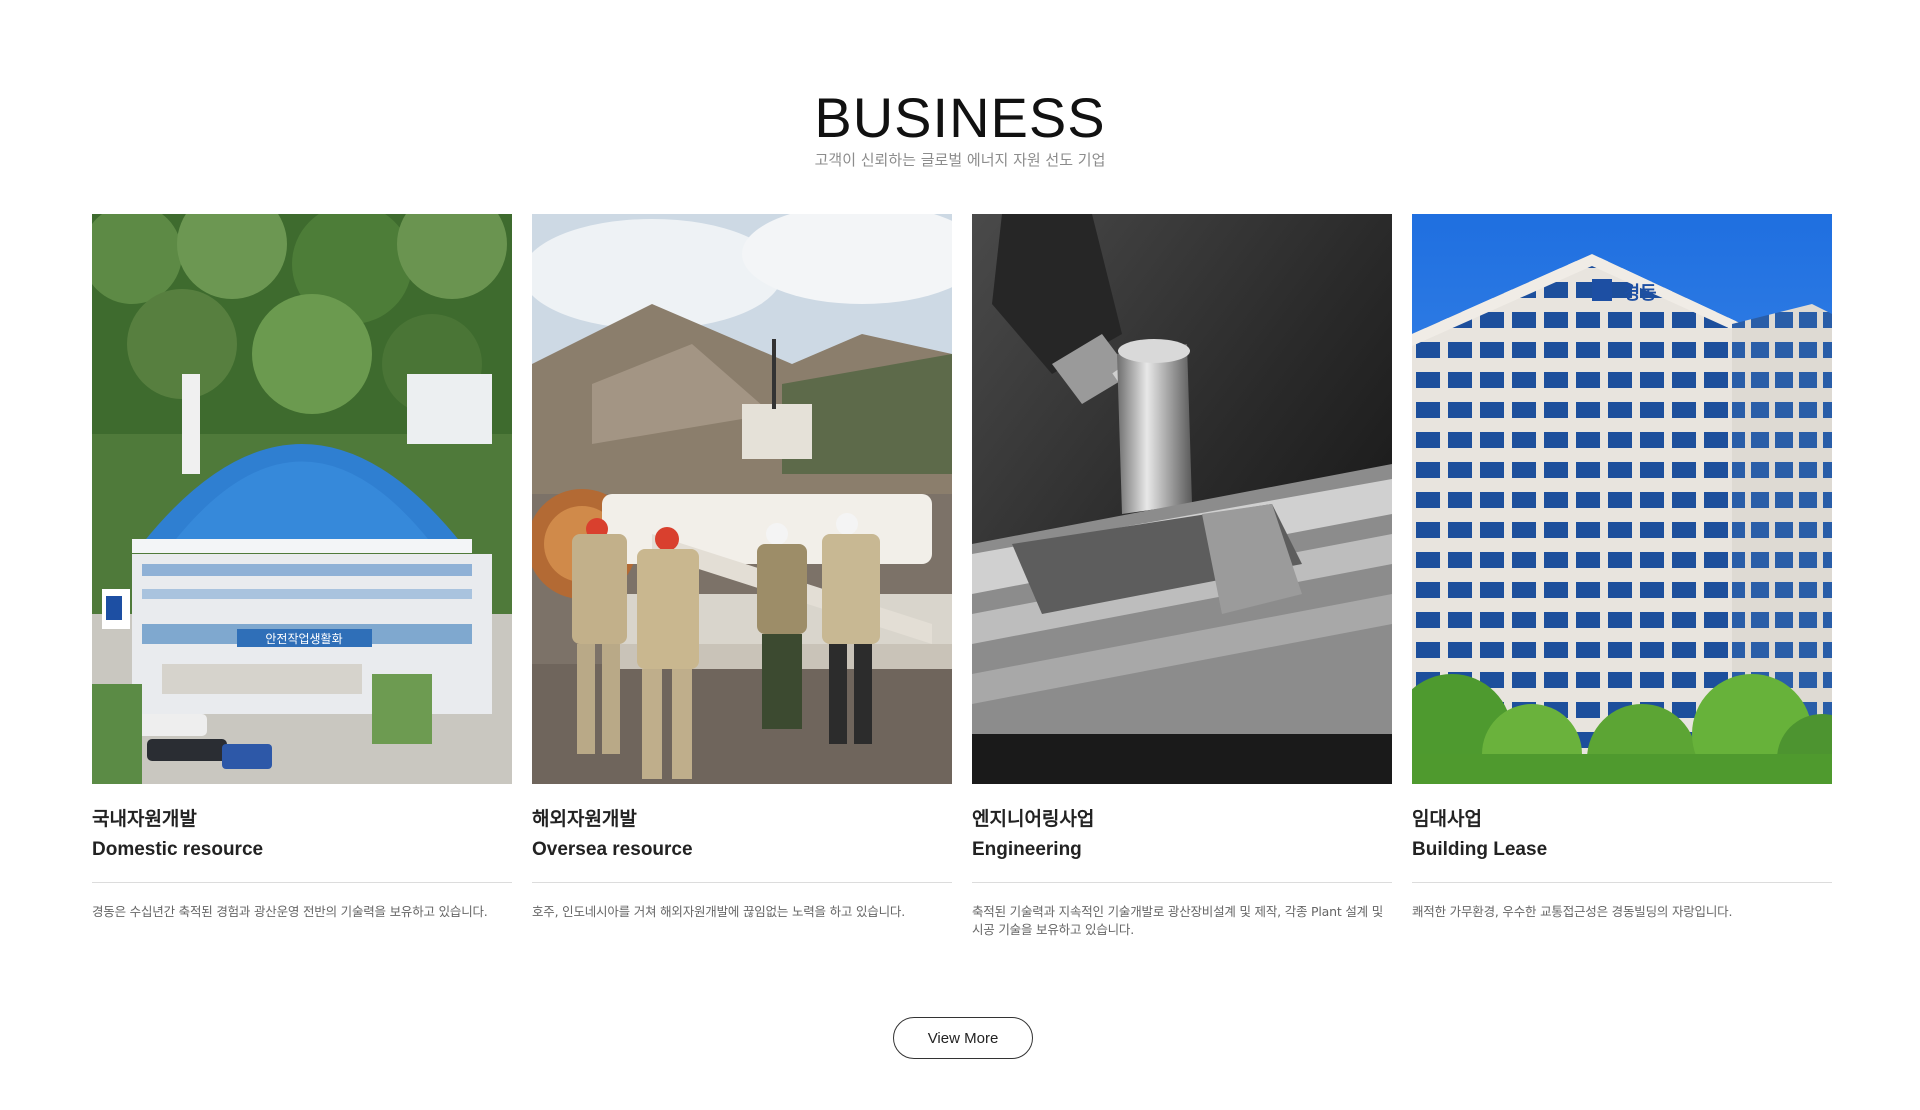 This screenshot has height=1110, width=1920. Describe the element at coordinates (1639, 293) in the screenshot. I see `svg-text: 경동` at that location.